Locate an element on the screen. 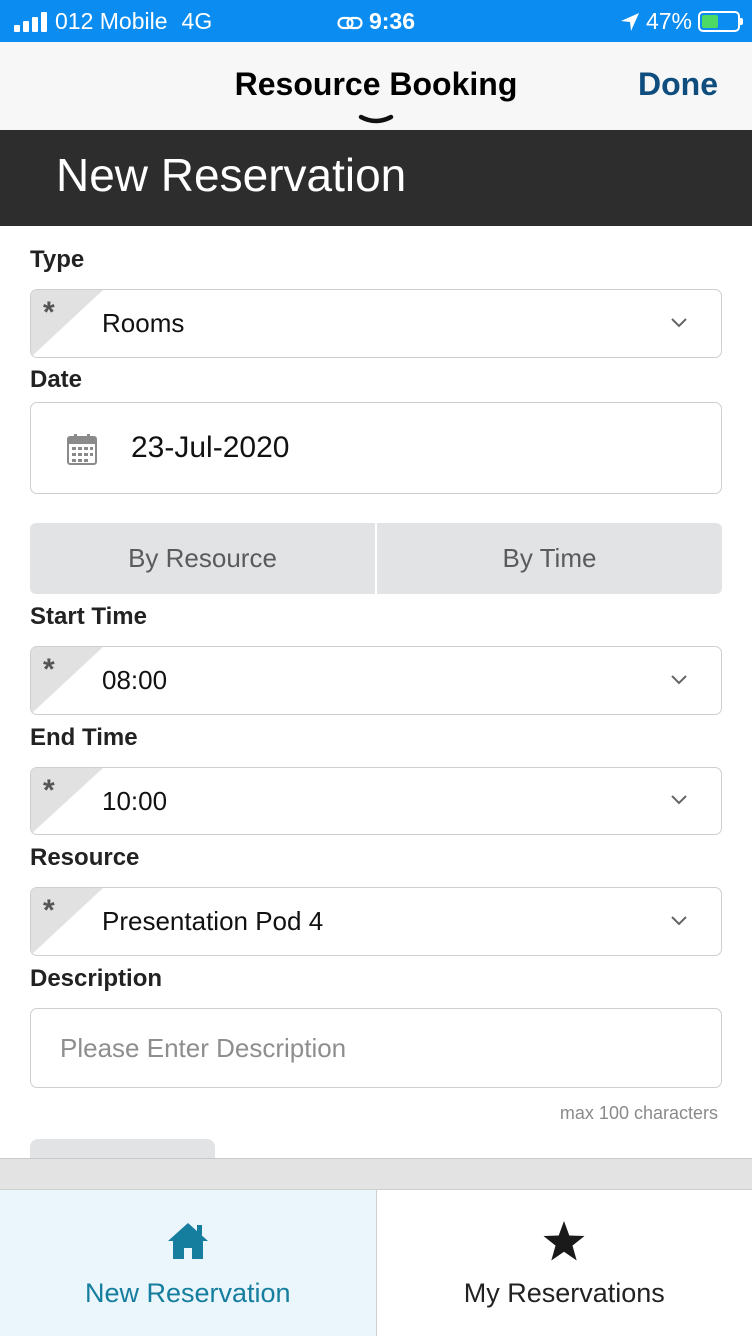  tab-label: My Reservations is located at coordinates (564, 1293).